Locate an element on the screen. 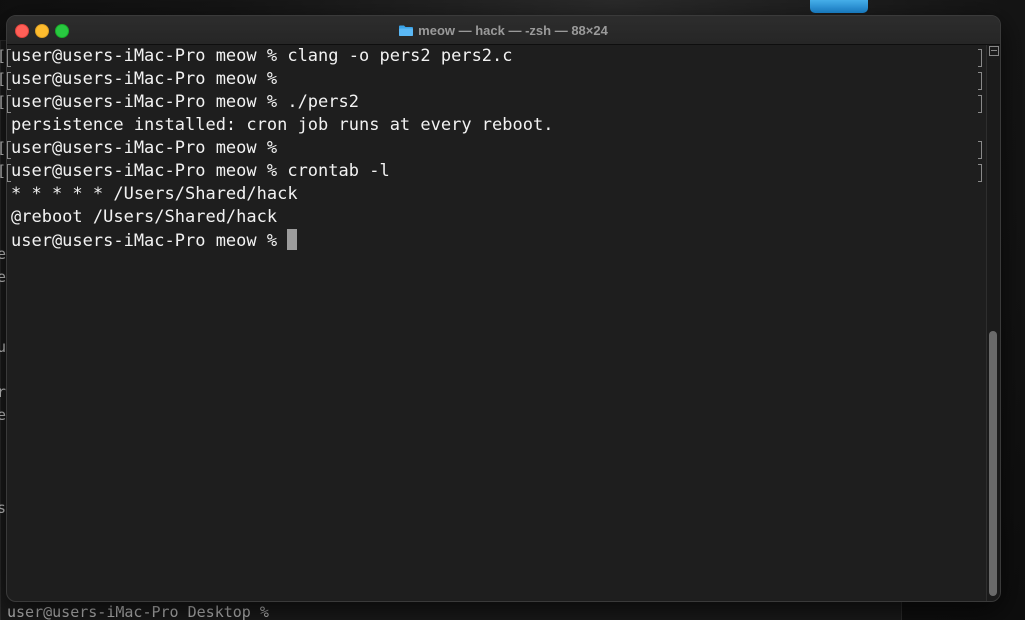 This screenshot has width=1025, height=620. current-prompt: user@users-iMac-Pro meow % is located at coordinates (149, 241).